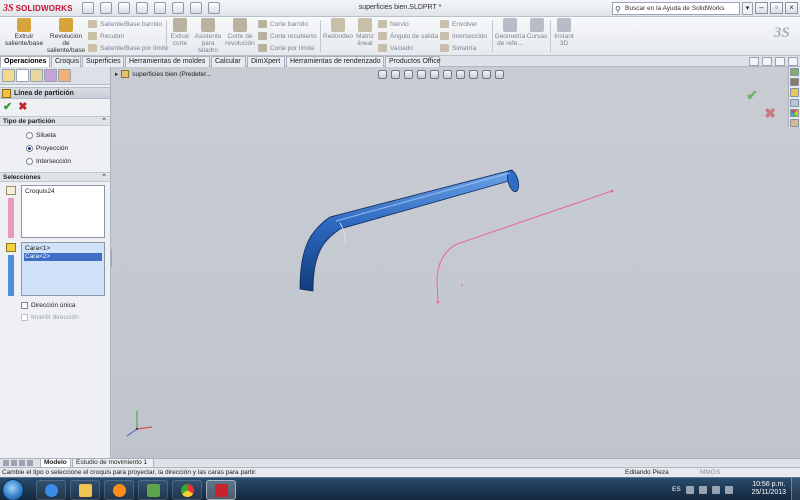  What do you see at coordinates (125, 24) in the screenshot?
I see `swept-boss-button: Saliente/Base barrido` at bounding box center [125, 24].